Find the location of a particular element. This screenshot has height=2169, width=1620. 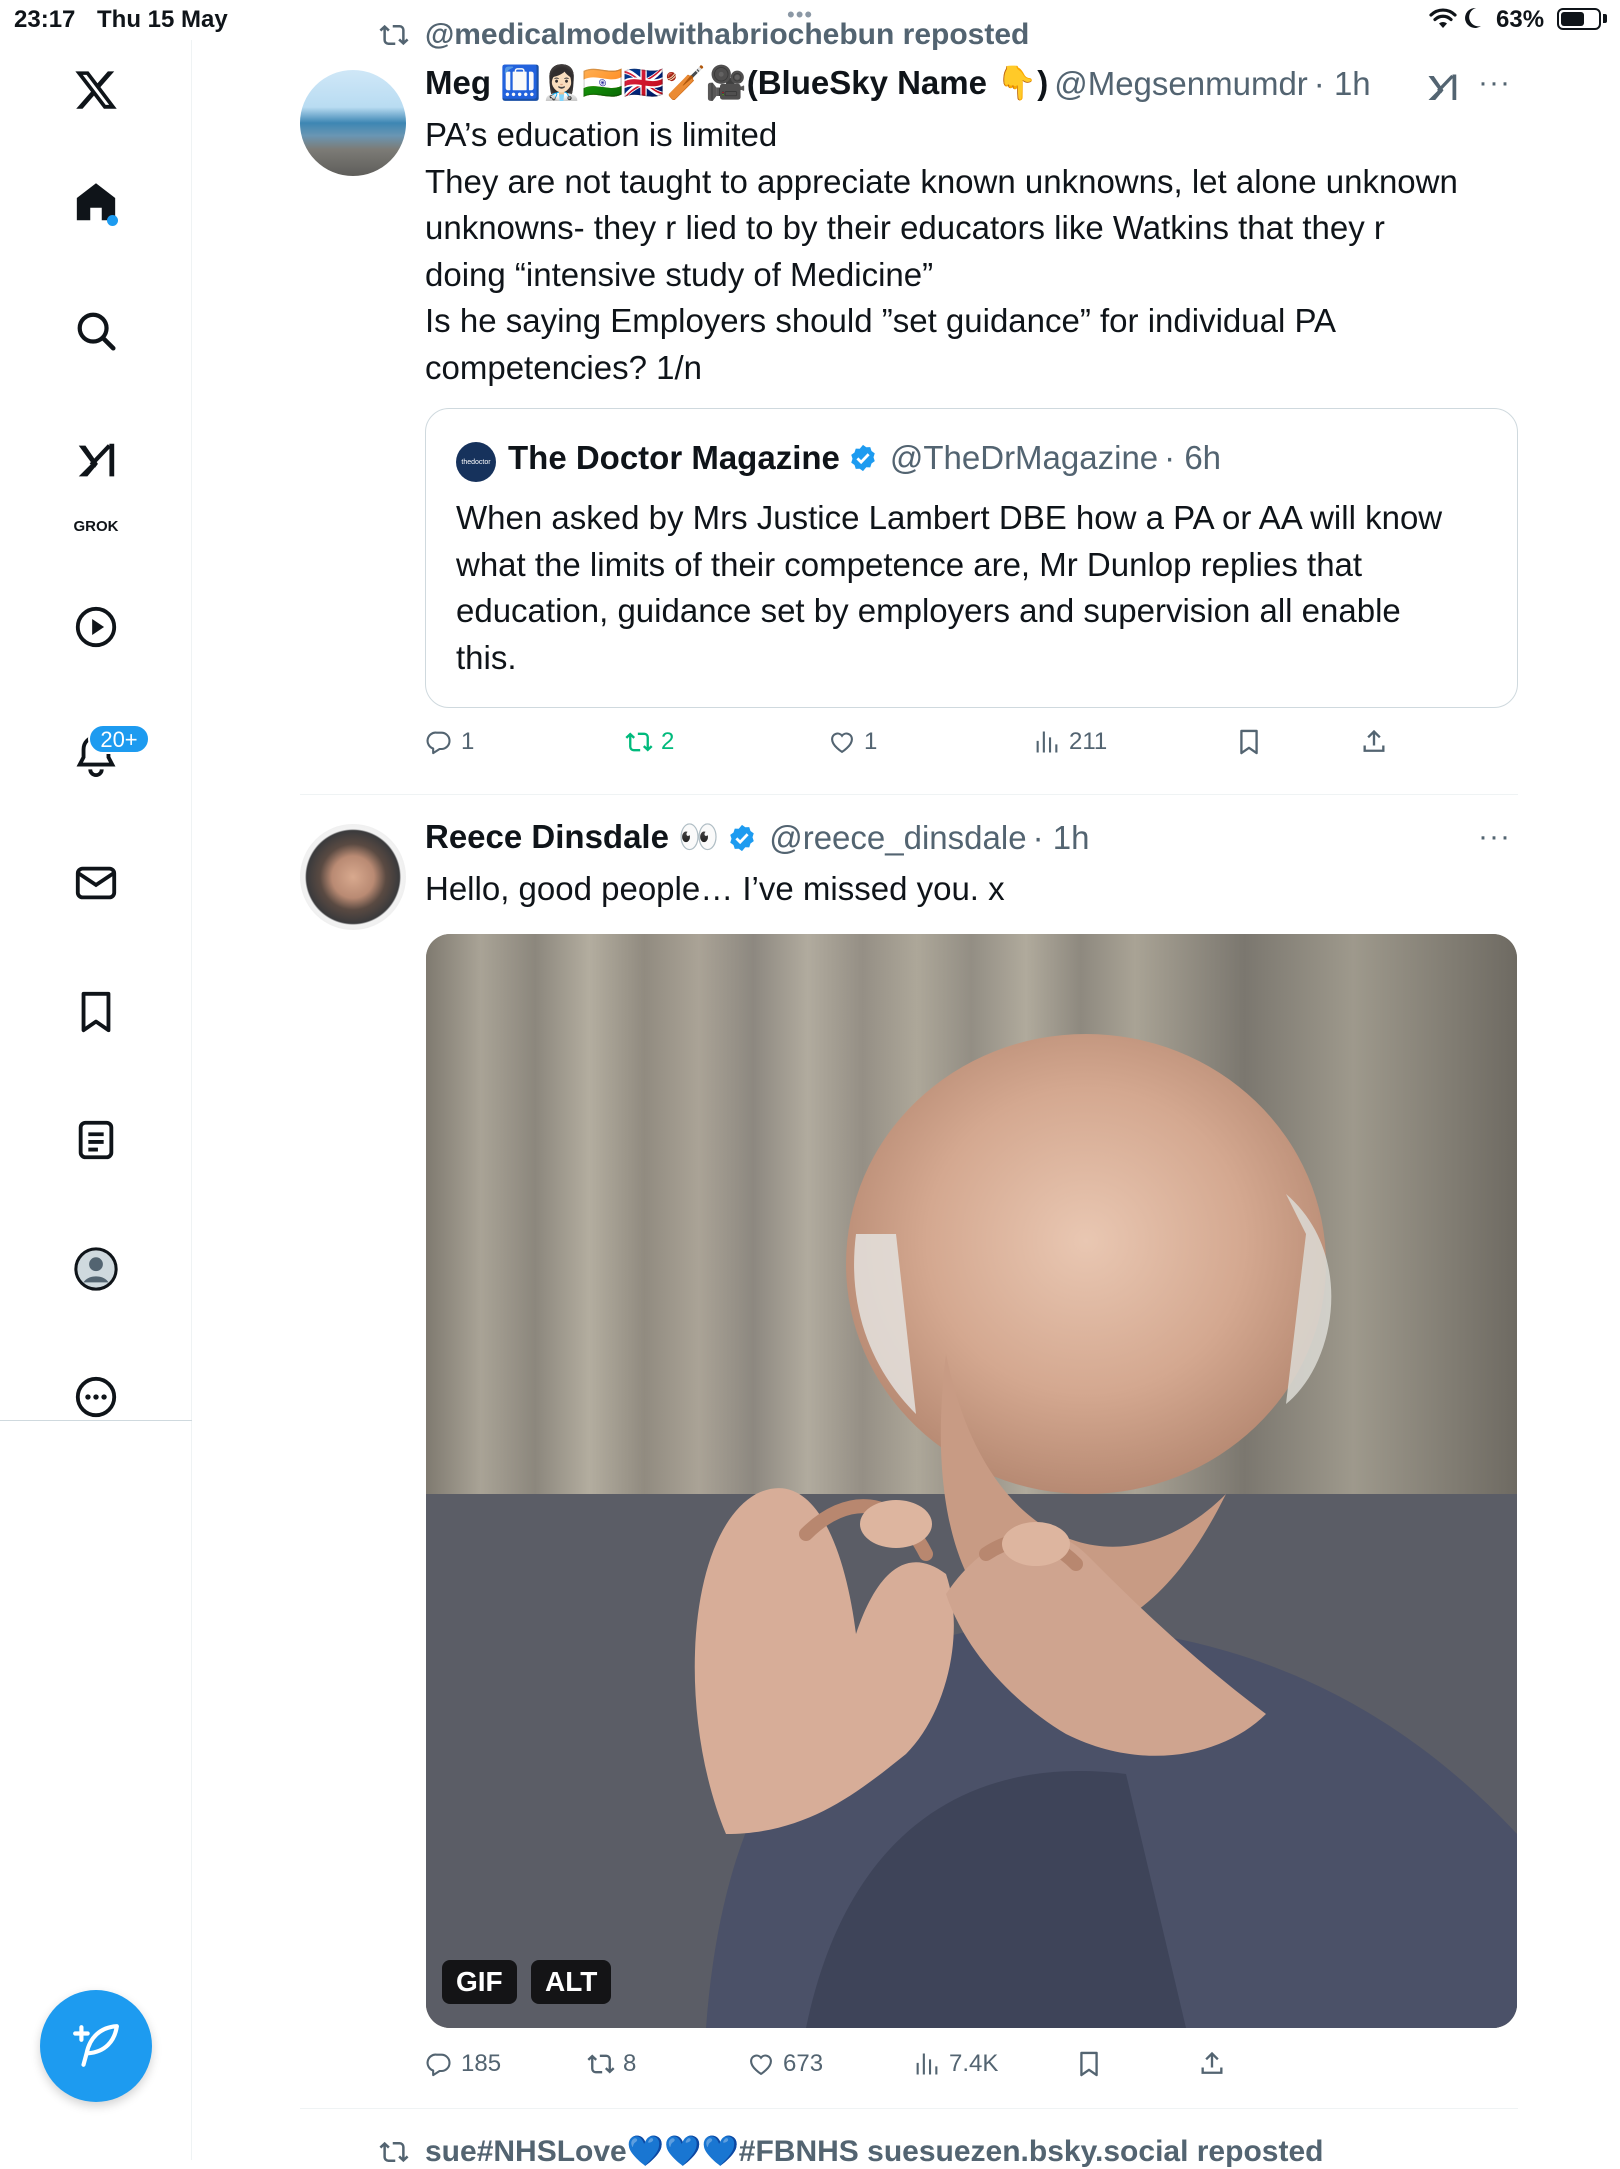

sidebar-item-bookmarks is located at coordinates (96, 1012).